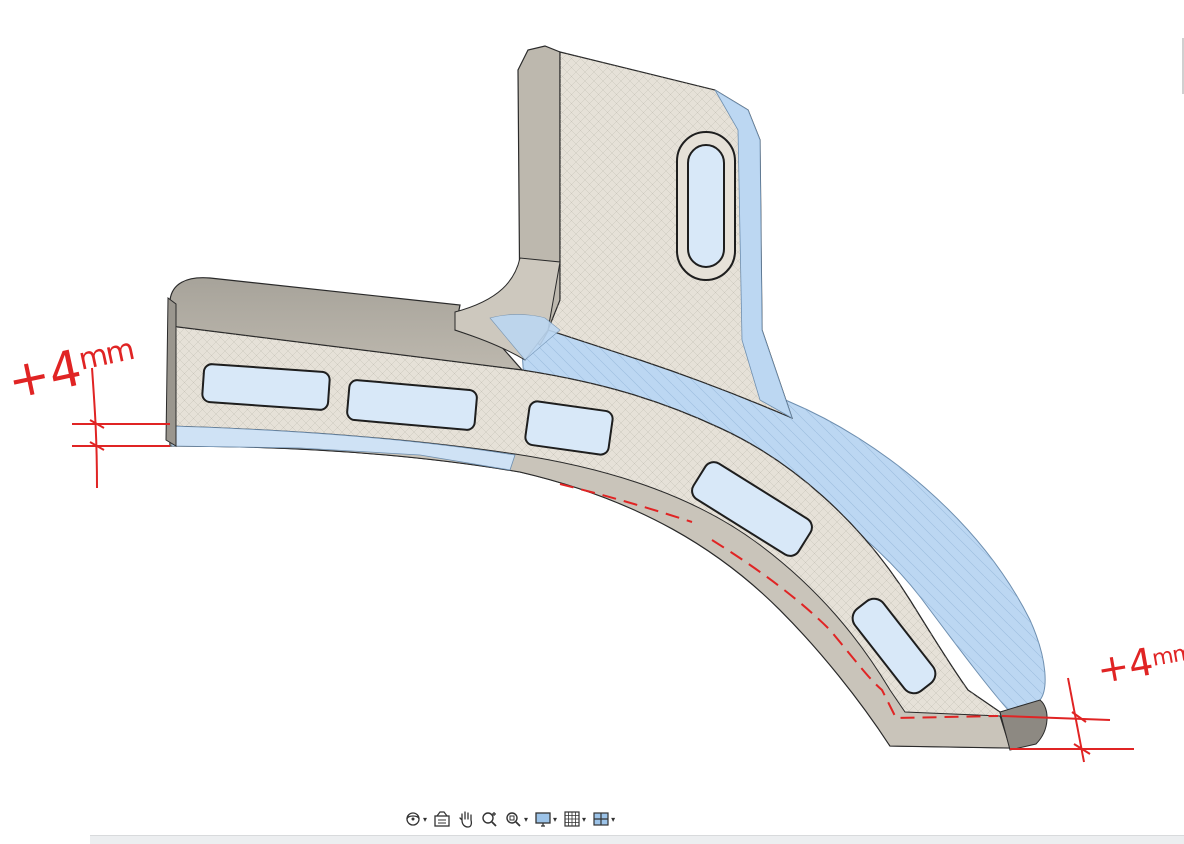  I want to click on navigation-toolbar: ▾ ▾ ▾ ▾ ▾, so click(520, 819).